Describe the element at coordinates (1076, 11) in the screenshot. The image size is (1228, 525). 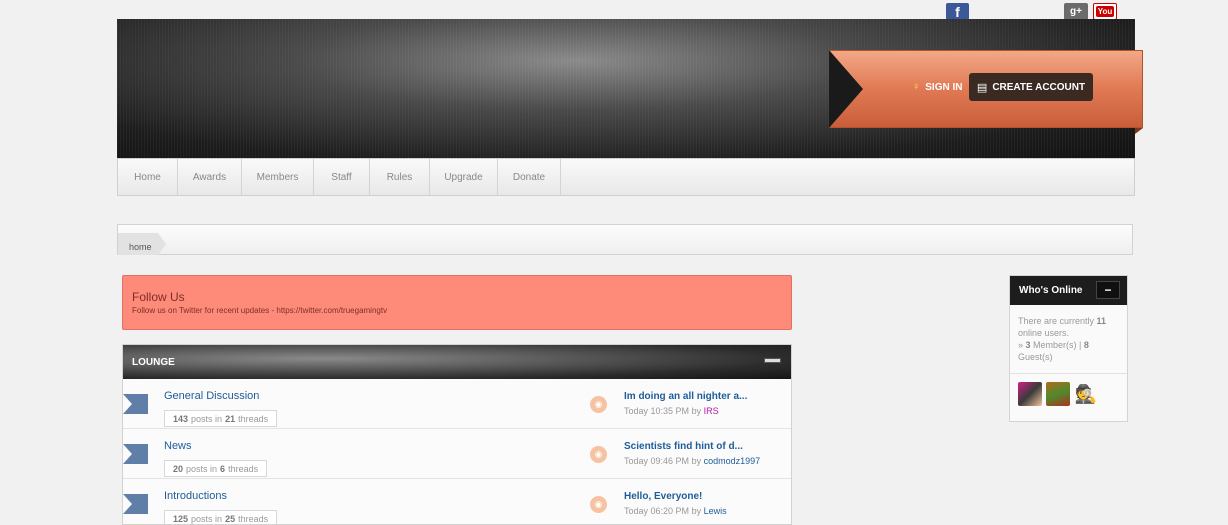
I see `google-plus-icon: g+` at that location.